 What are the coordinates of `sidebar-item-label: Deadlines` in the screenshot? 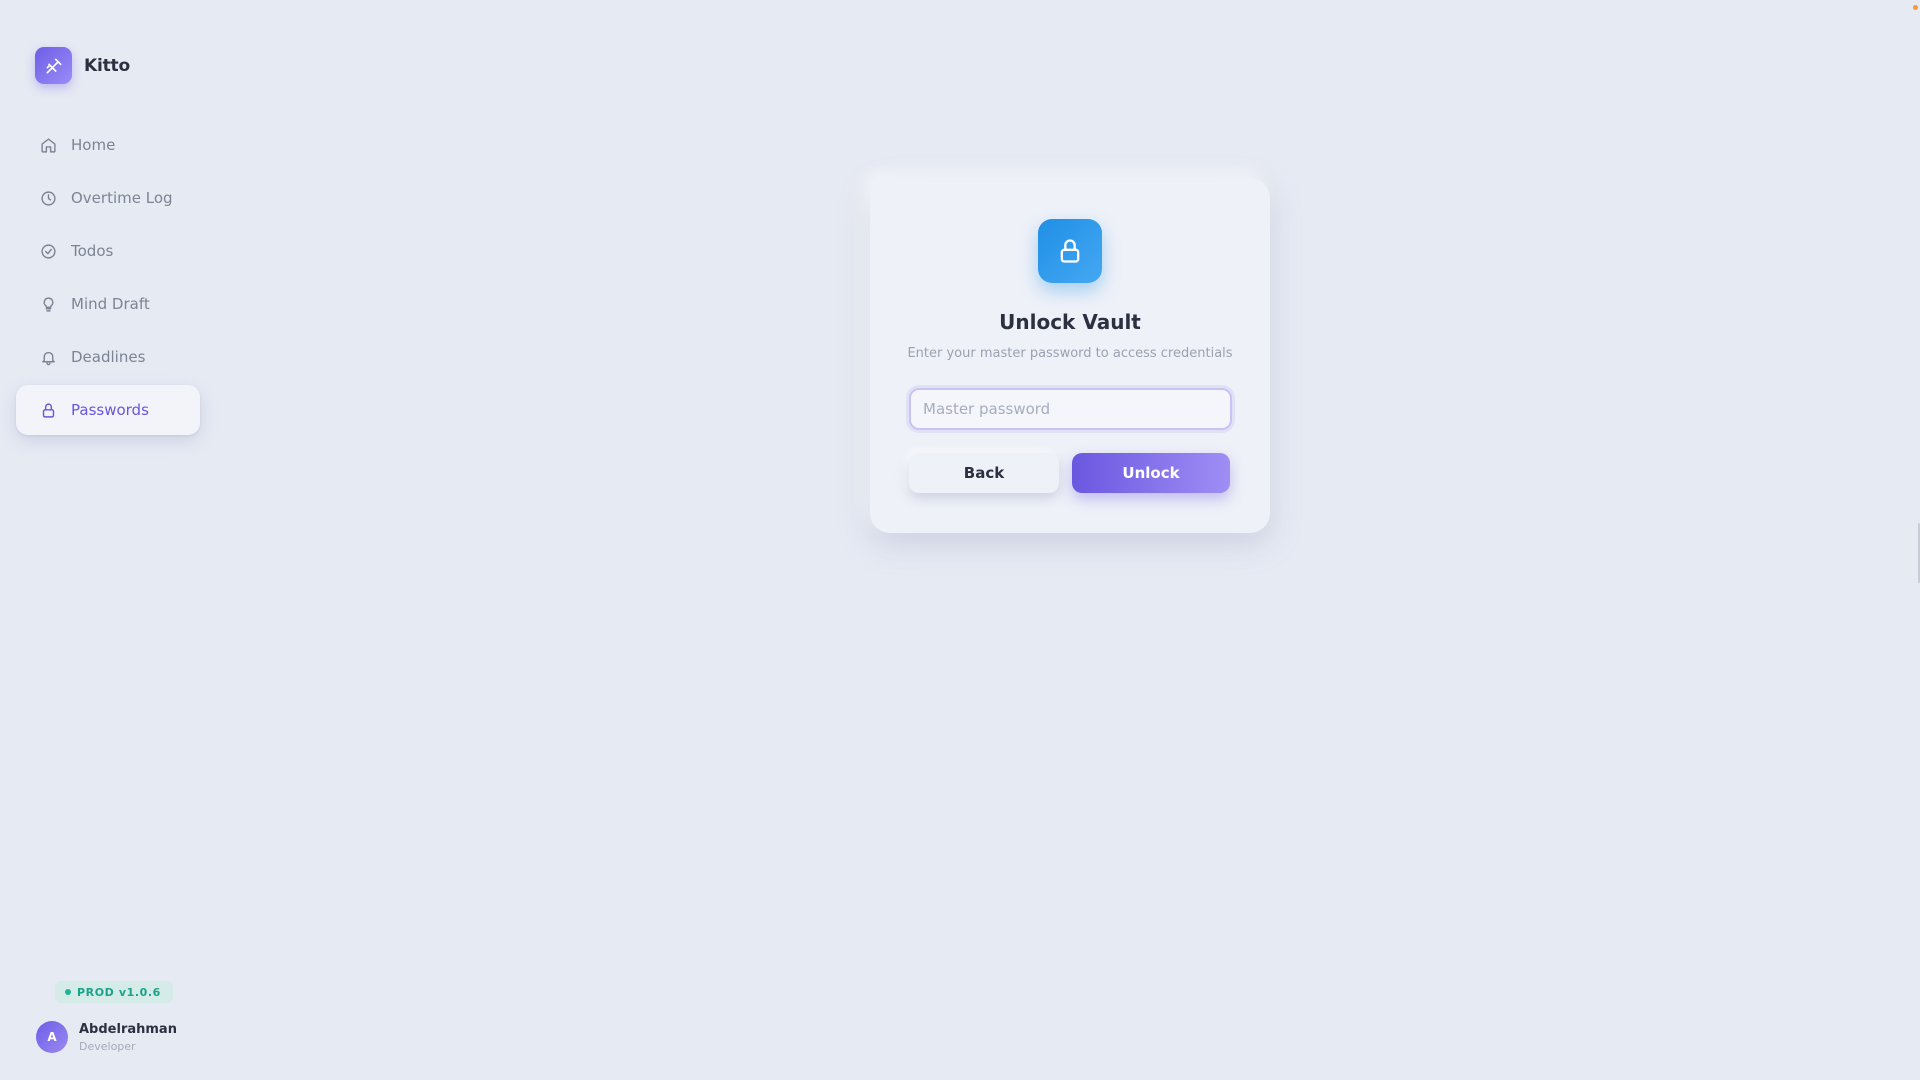 It's located at (108, 357).